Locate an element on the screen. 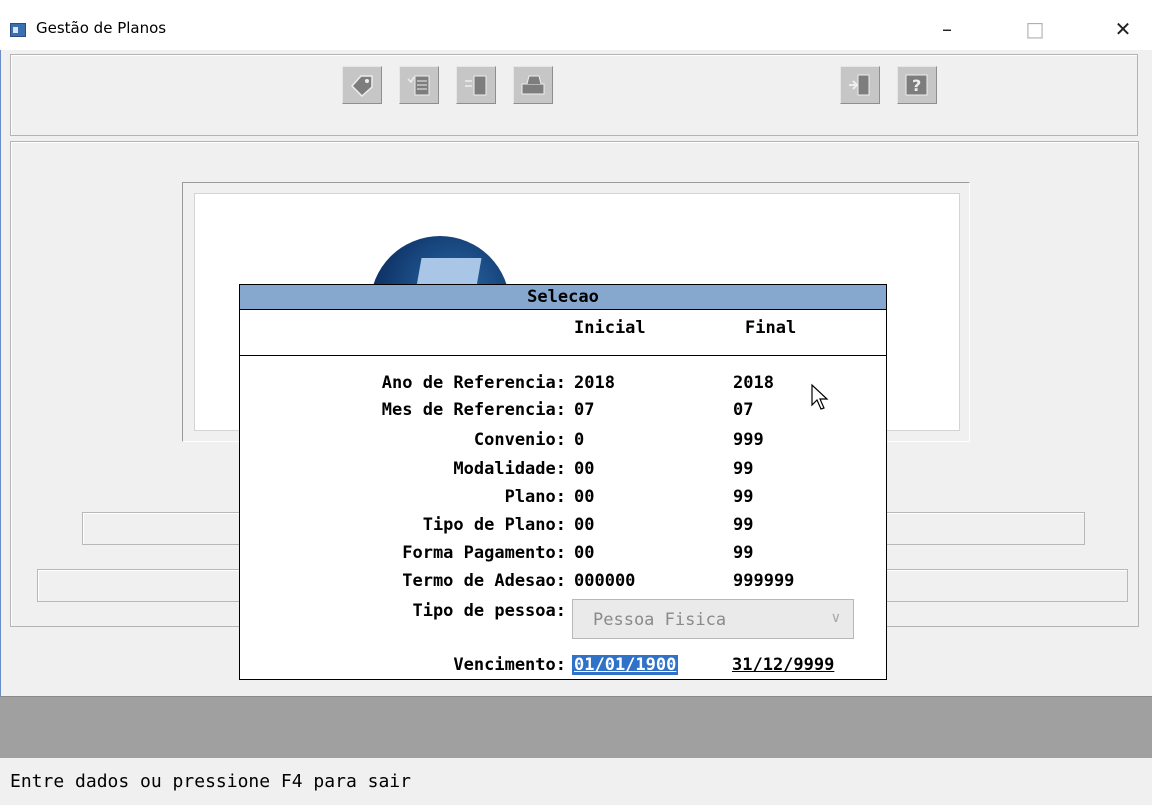 The image size is (1152, 805). maximize-button: □ is located at coordinates (1035, 29).